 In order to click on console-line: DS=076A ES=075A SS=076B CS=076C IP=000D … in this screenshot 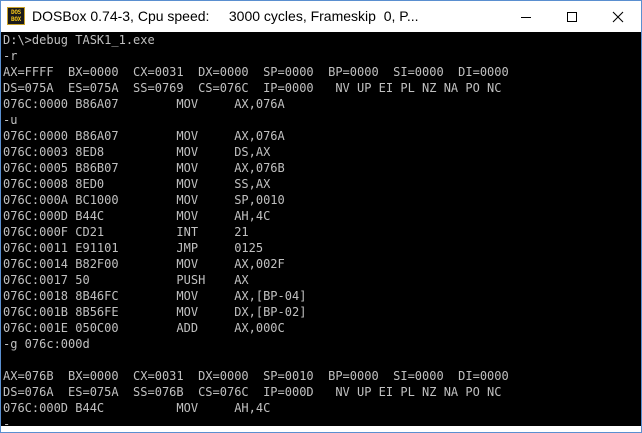, I will do `click(252, 392)`.